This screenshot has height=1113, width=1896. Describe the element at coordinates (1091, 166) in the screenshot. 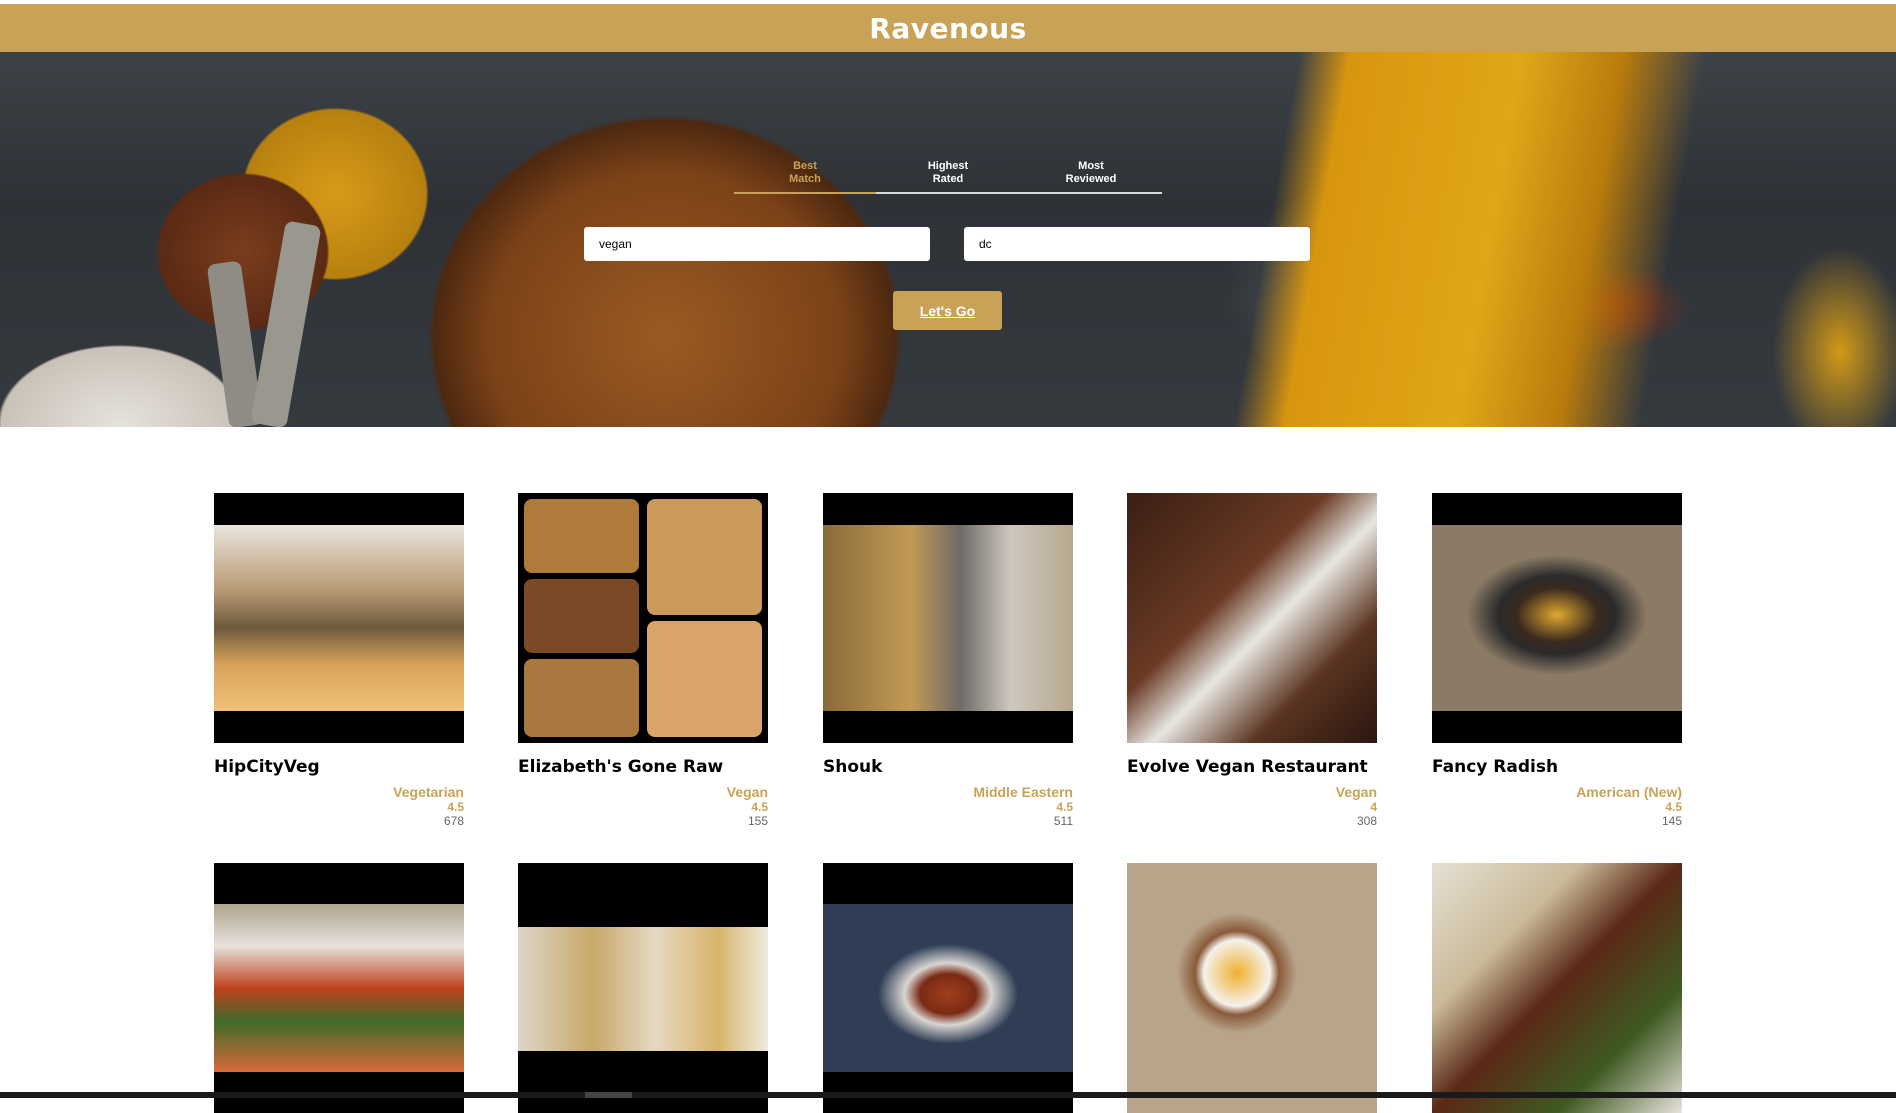

I see `tab-label: Most` at that location.